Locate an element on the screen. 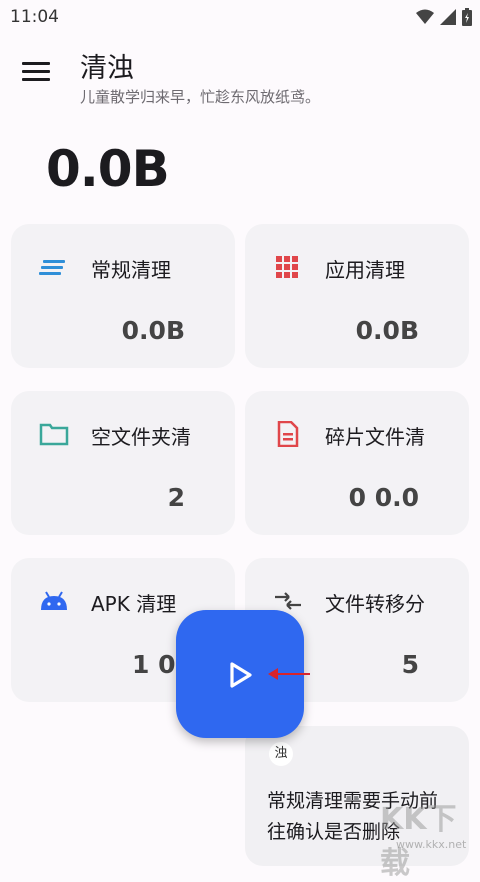  watermark-url: www.kkx.net is located at coordinates (431, 844).